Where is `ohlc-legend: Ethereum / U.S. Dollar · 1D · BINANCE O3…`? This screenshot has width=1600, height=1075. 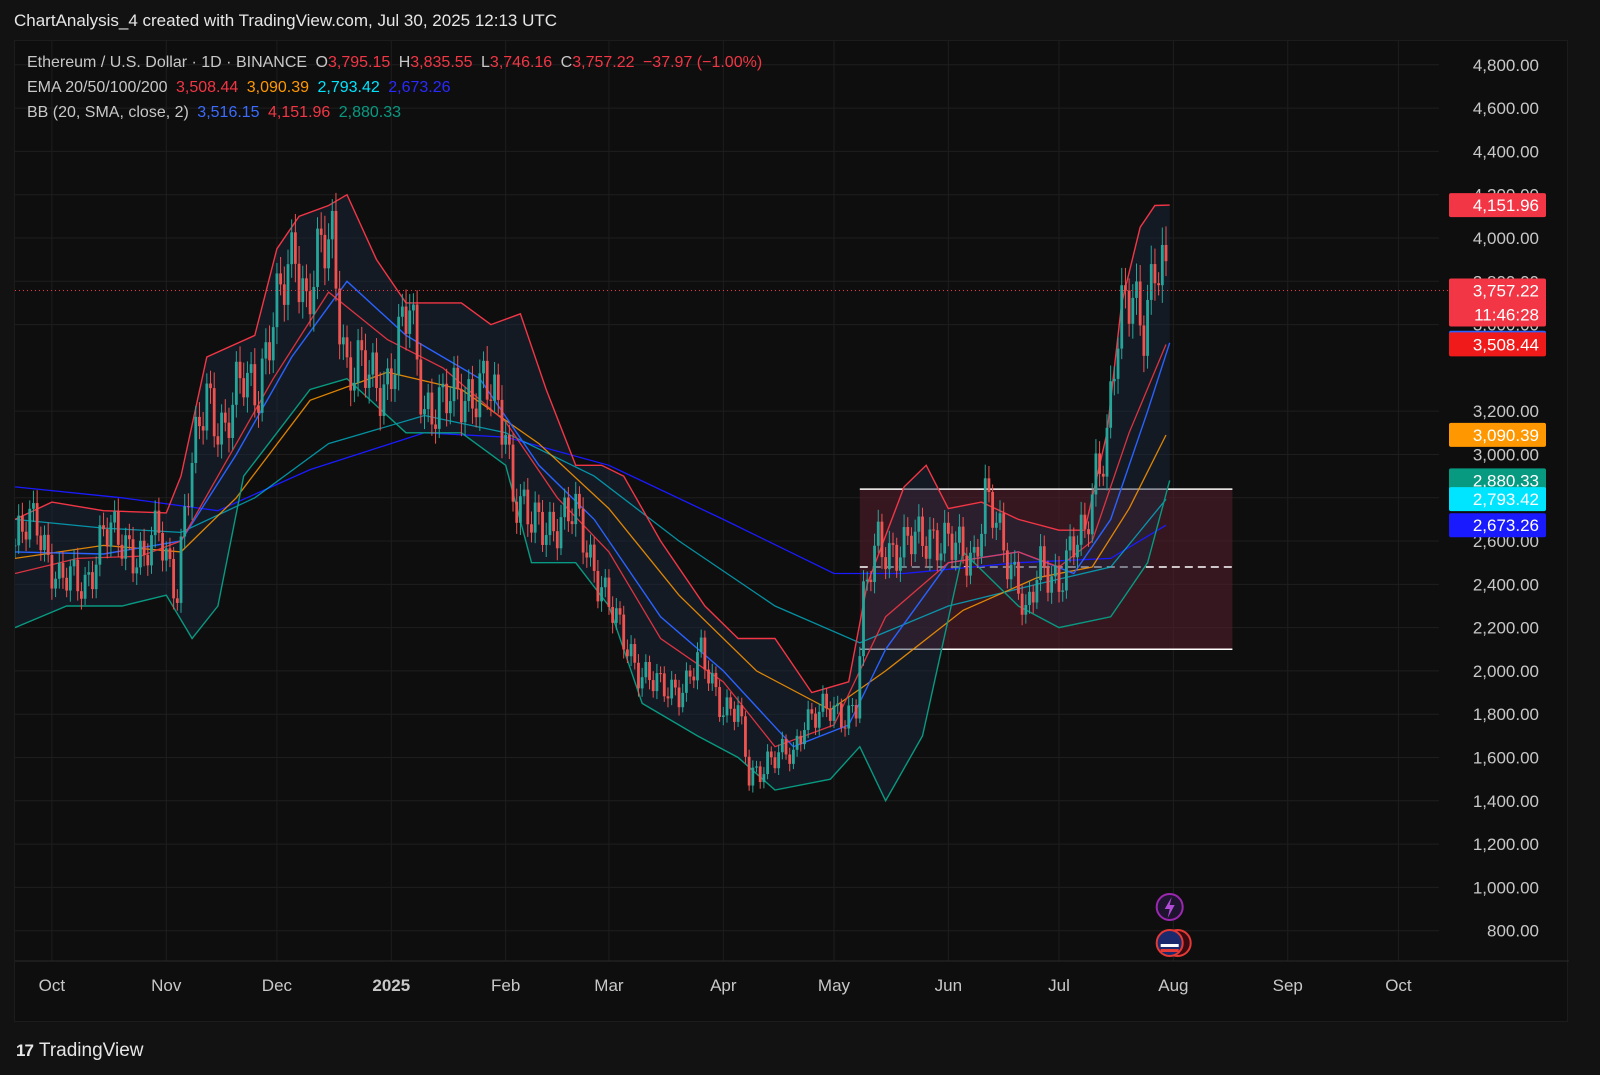 ohlc-legend: Ethereum / U.S. Dollar · 1D · BINANCE O3… is located at coordinates (396, 63).